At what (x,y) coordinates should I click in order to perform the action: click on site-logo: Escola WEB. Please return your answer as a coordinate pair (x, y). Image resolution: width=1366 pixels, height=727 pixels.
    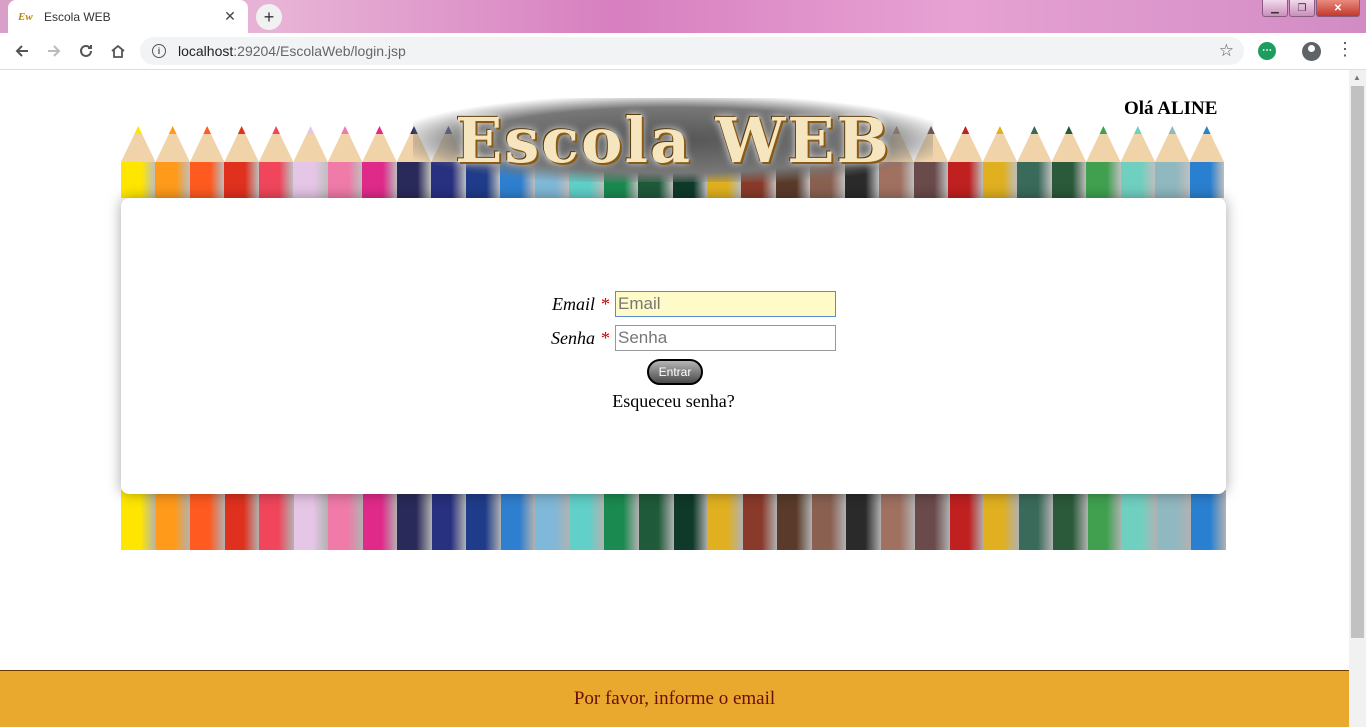
    Looking at the image, I should click on (673, 140).